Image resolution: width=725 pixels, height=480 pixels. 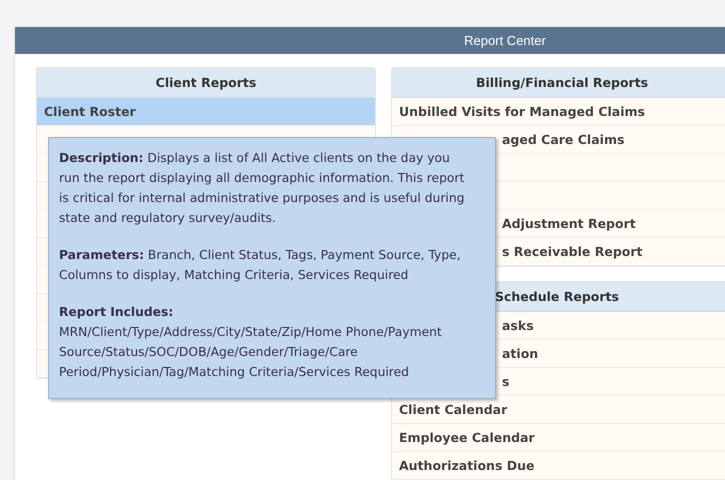 I want to click on section-header: Billing/Financial Reports, so click(x=558, y=83).